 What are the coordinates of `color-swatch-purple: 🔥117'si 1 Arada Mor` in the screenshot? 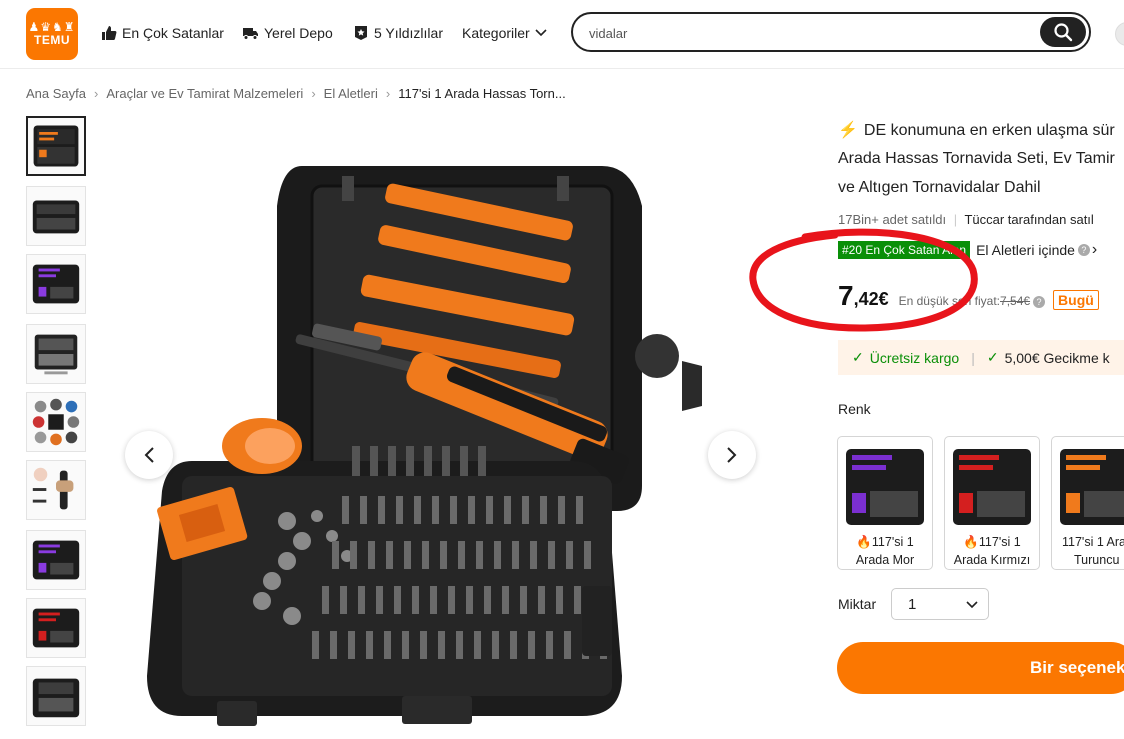 It's located at (885, 503).